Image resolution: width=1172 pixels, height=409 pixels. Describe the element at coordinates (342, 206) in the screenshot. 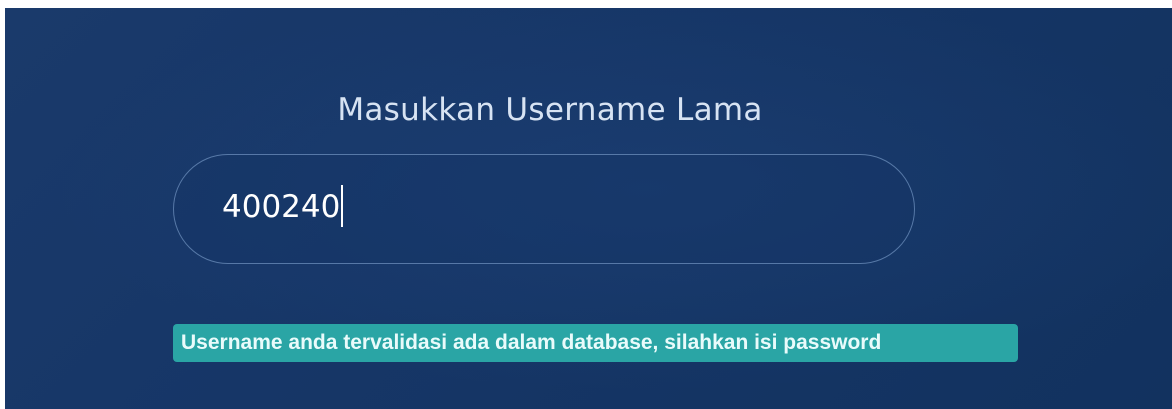

I see `text-caret` at that location.